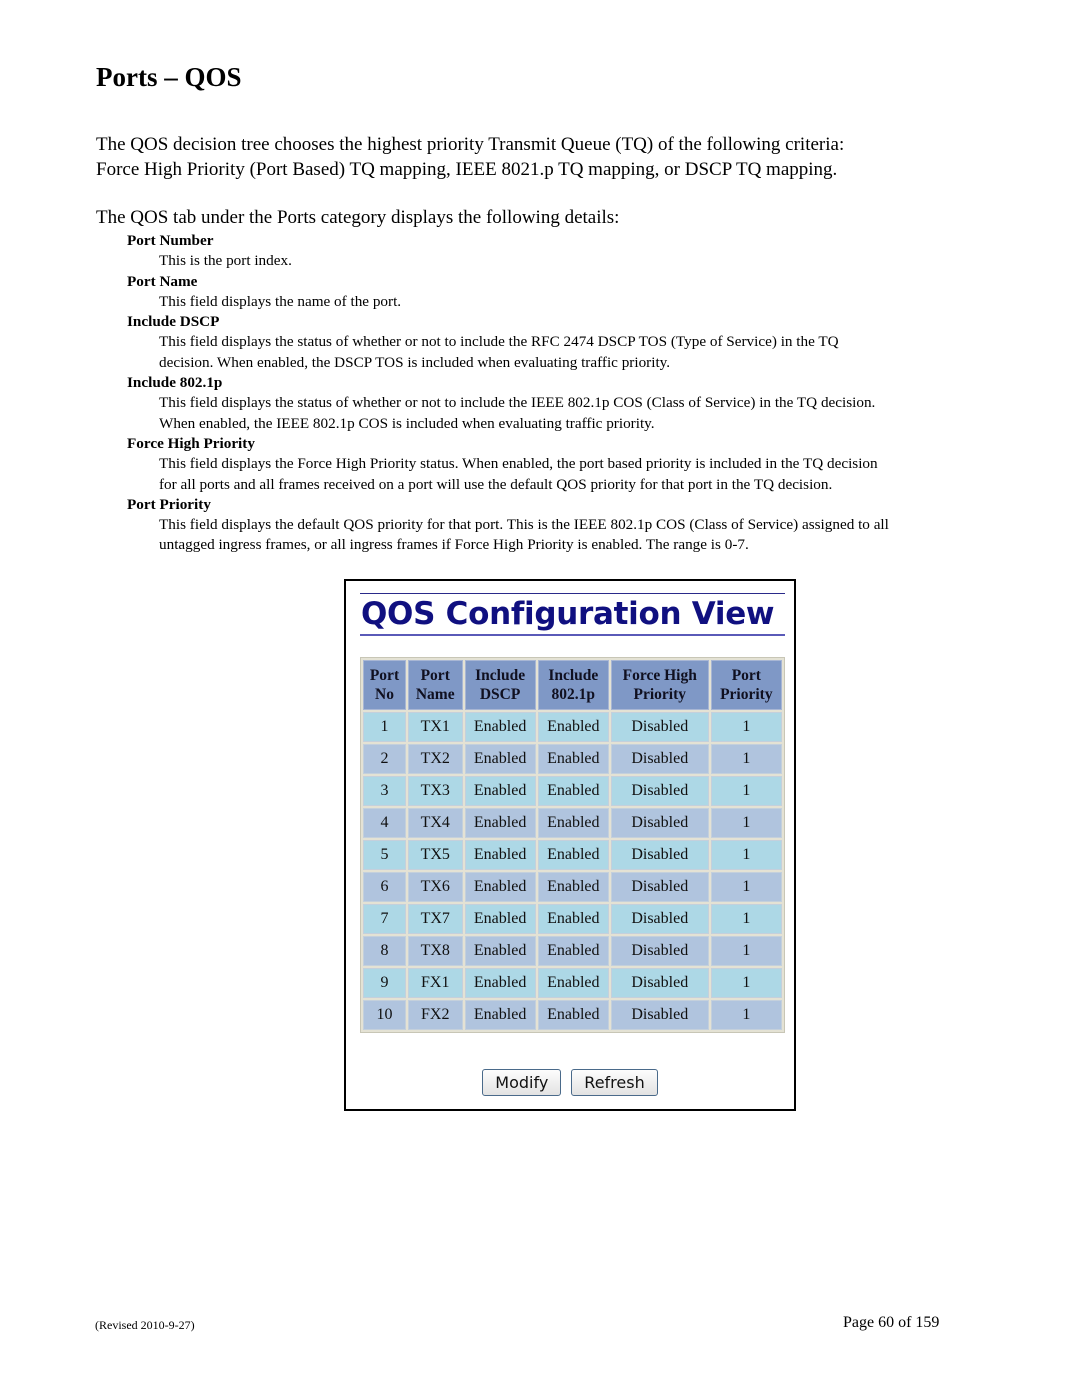 The image size is (1080, 1397). Describe the element at coordinates (170, 240) in the screenshot. I see `definition-term: Port Number` at that location.